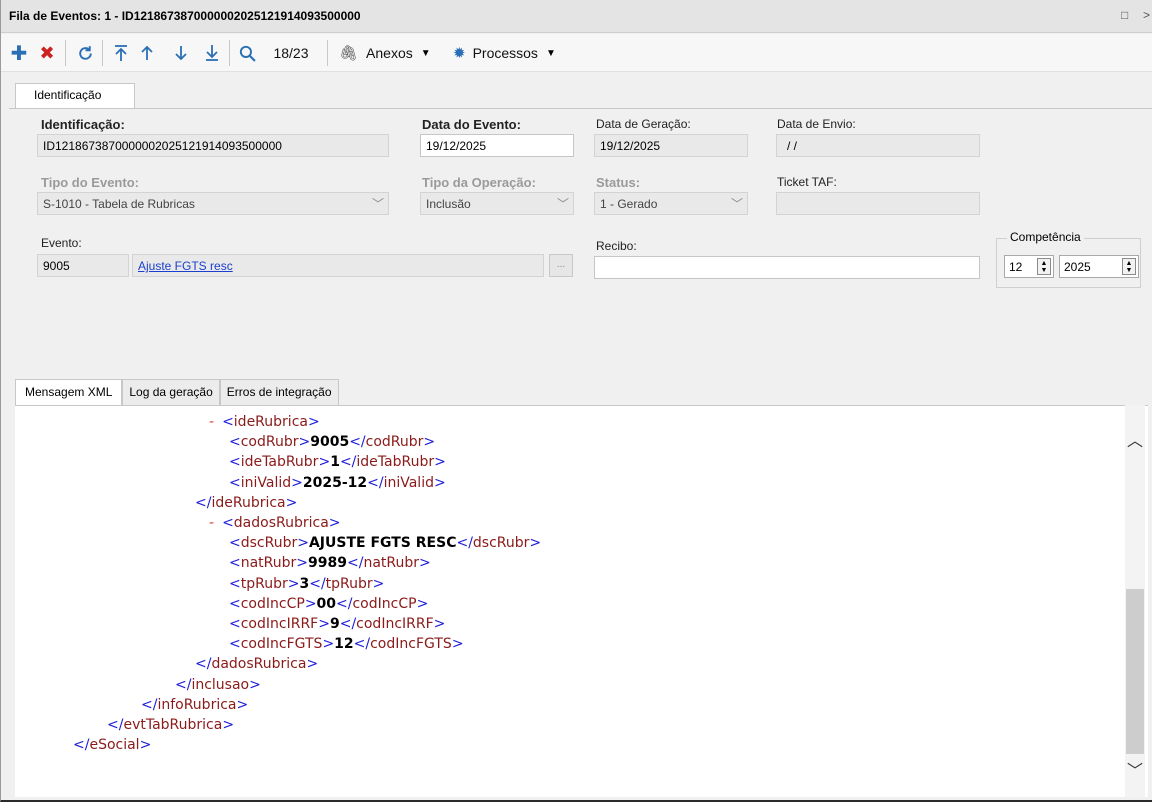 Image resolution: width=1152 pixels, height=802 pixels. What do you see at coordinates (83, 265) in the screenshot?
I see `evento-code-field: 9005` at bounding box center [83, 265].